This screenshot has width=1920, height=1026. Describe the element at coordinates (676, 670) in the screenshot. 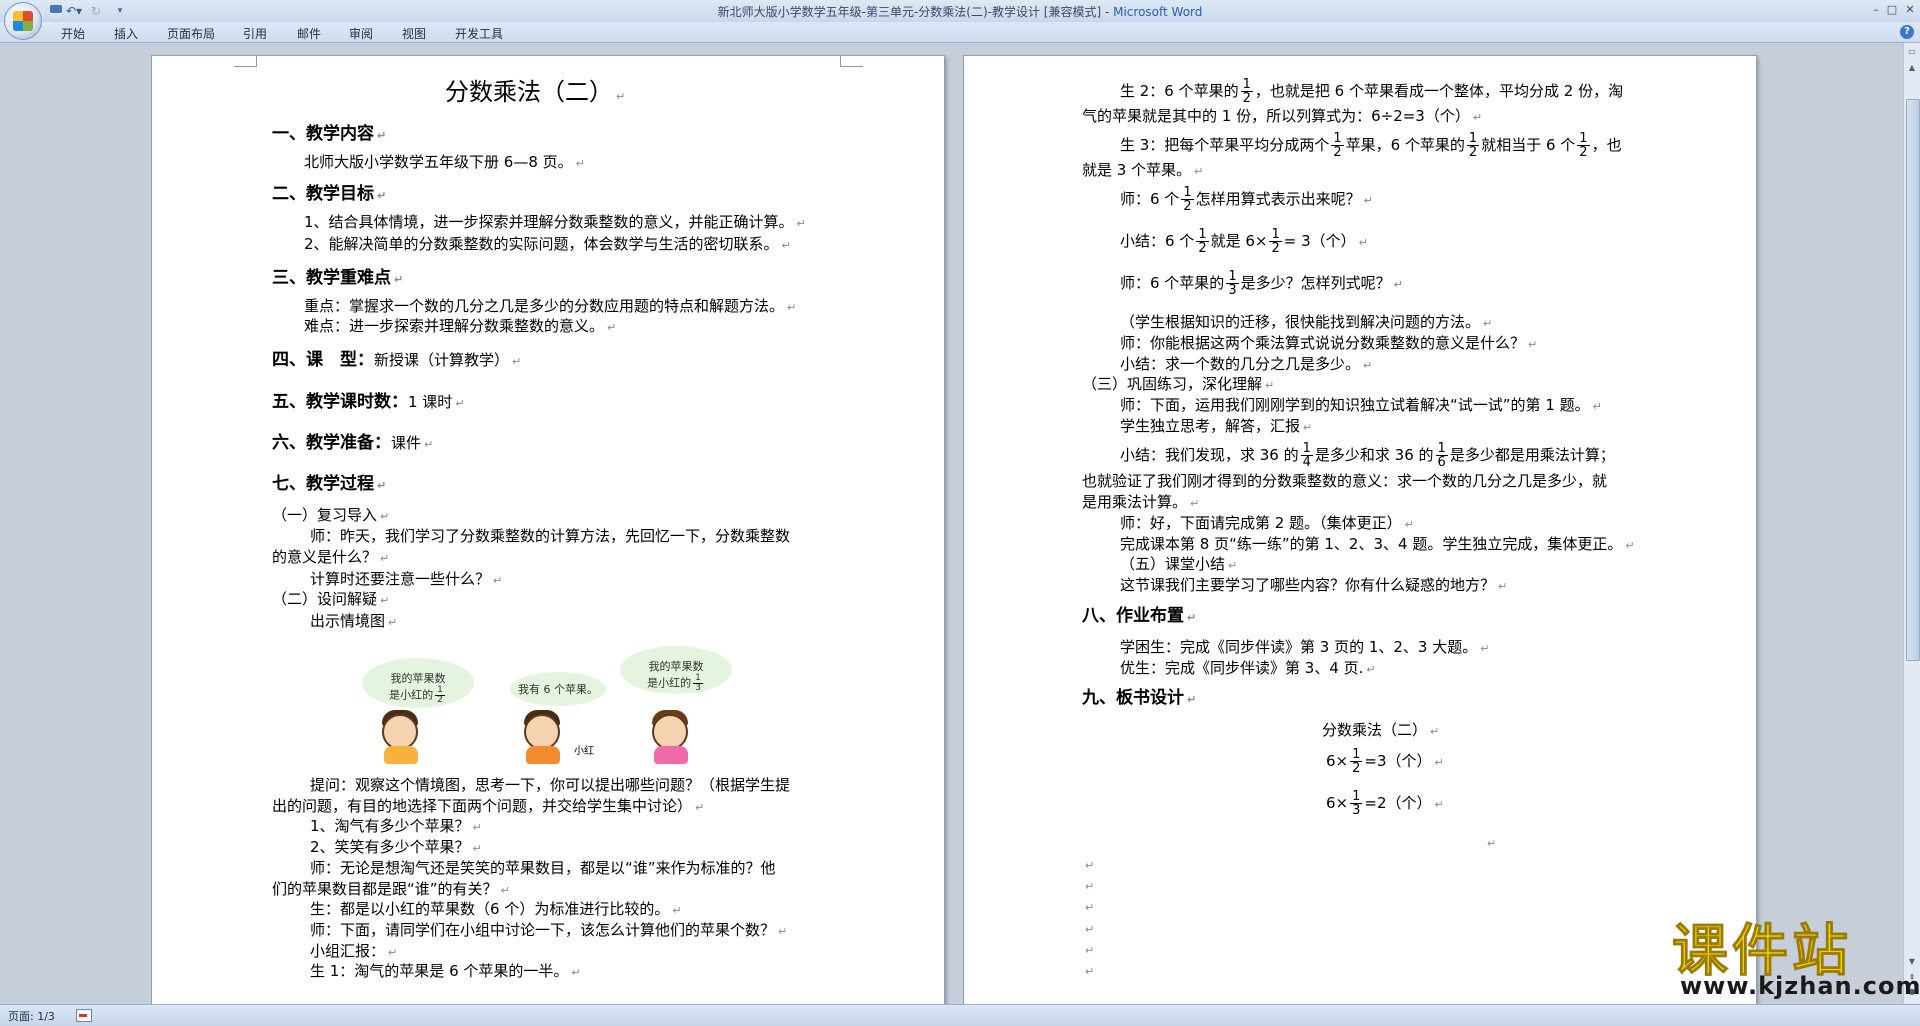

I see `speech-bubble: 我的苹果数 是小红的 1 3` at that location.